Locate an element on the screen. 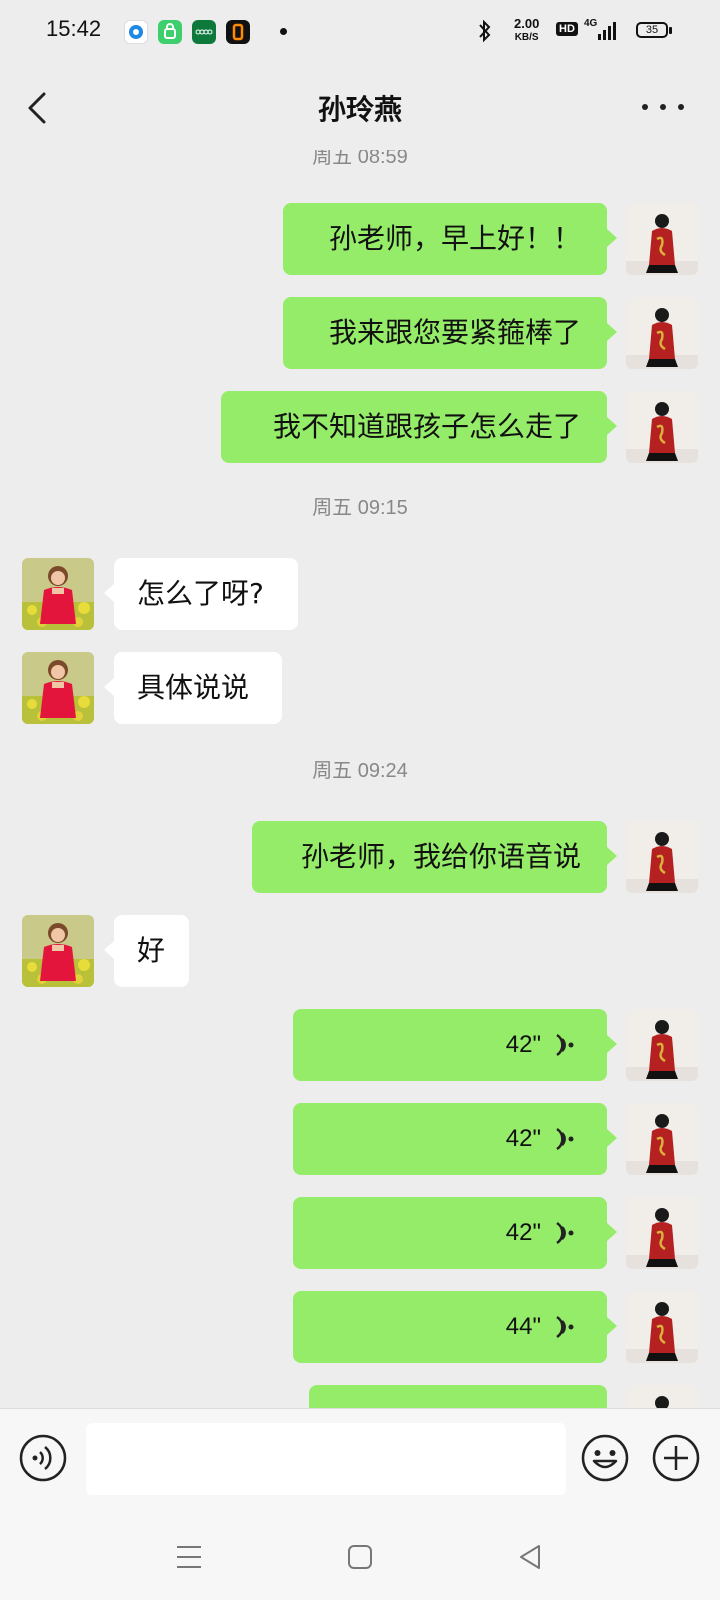  back-triangle-icon is located at coordinates (530, 1557).